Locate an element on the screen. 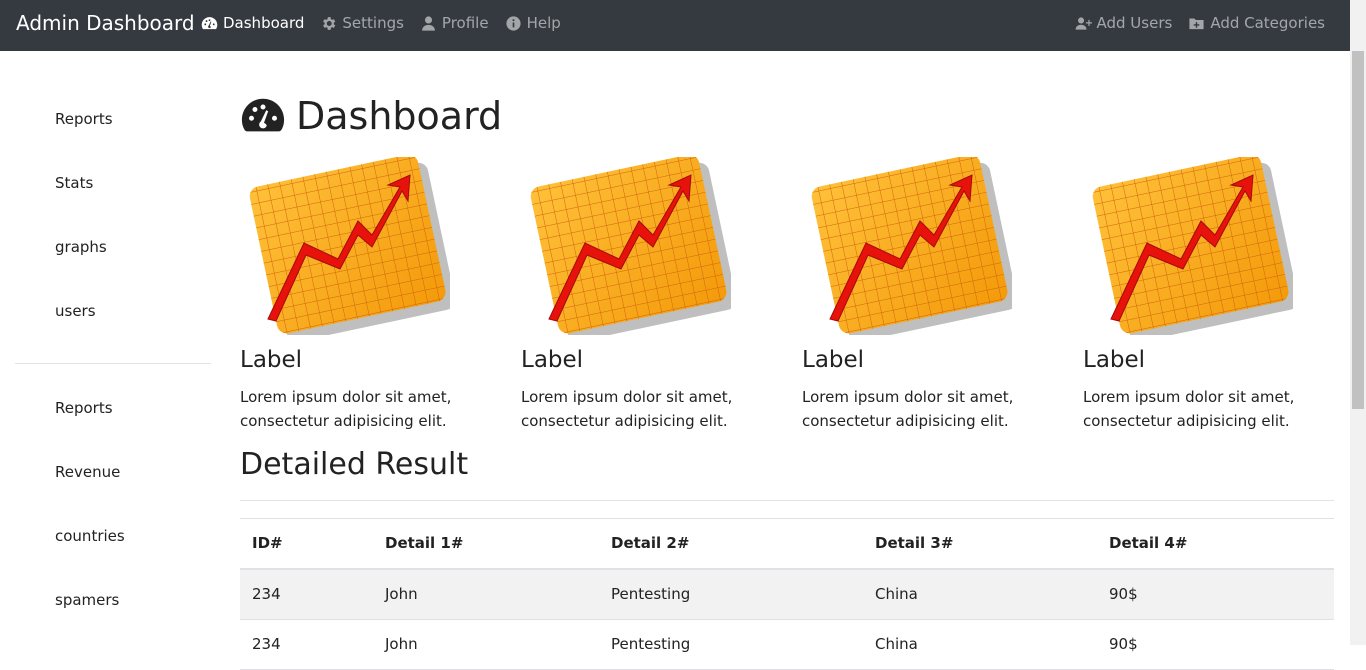 The width and height of the screenshot is (1366, 670). nav-help-label: Help is located at coordinates (543, 23).